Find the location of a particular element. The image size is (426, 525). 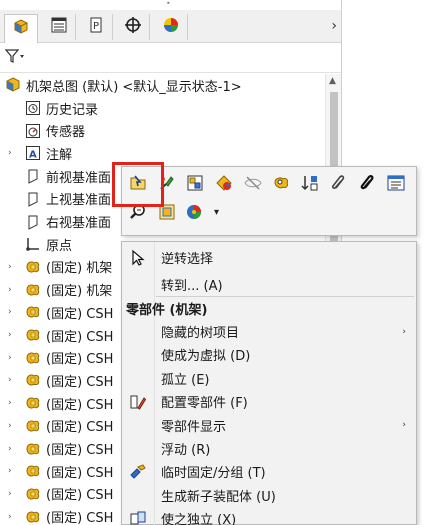

hide-icon is located at coordinates (253, 185).